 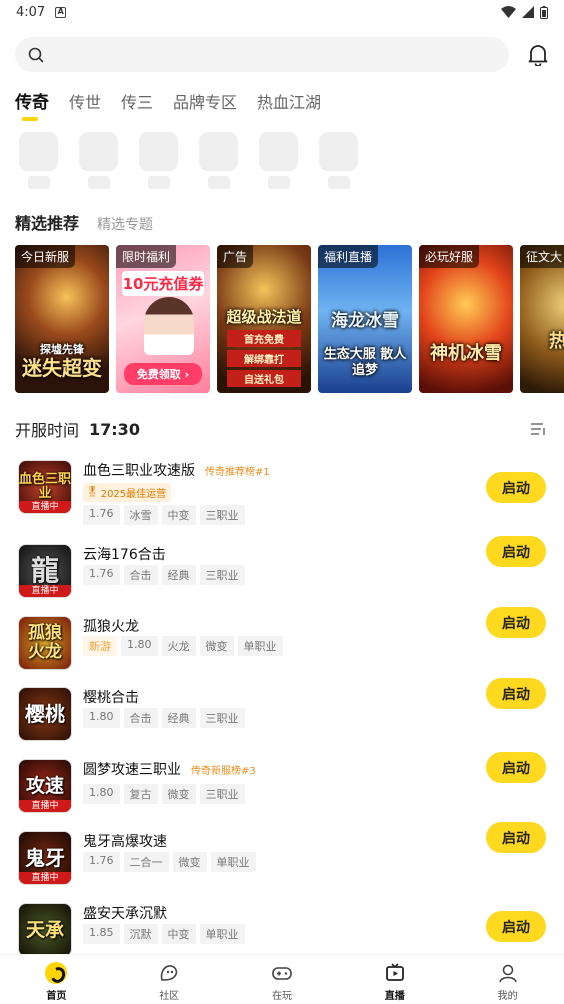 What do you see at coordinates (127, 492) in the screenshot?
I see `award-badge: 🎖 2025最佳运营` at bounding box center [127, 492].